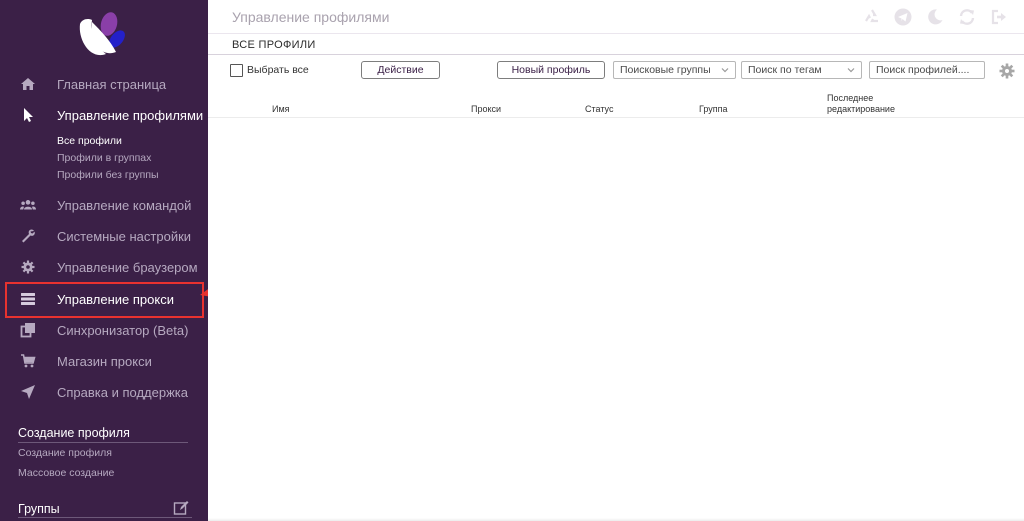  I want to click on cart-icon, so click(28, 361).